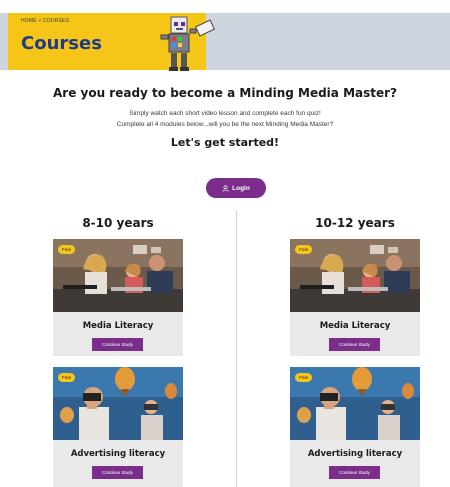 This screenshot has height=487, width=450. I want to click on page-title: Courses, so click(61, 43).